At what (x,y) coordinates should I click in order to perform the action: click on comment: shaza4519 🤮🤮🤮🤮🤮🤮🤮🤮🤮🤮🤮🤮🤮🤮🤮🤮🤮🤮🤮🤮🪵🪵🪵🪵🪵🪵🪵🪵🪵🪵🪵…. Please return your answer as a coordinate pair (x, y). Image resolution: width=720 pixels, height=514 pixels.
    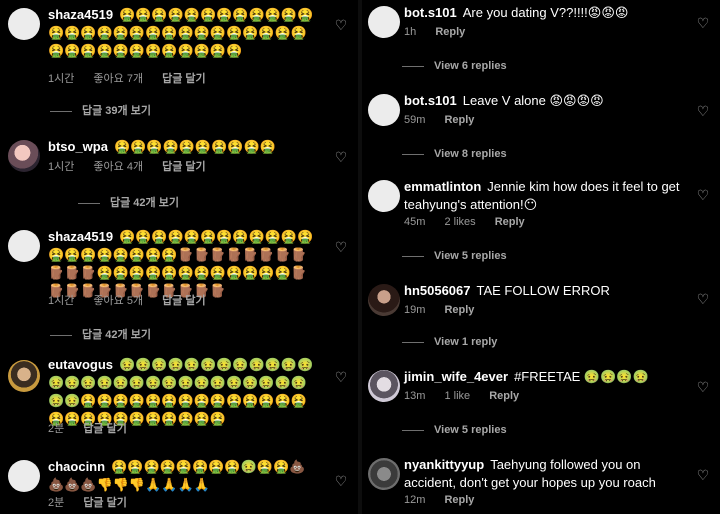
    Looking at the image, I should click on (179, 284).